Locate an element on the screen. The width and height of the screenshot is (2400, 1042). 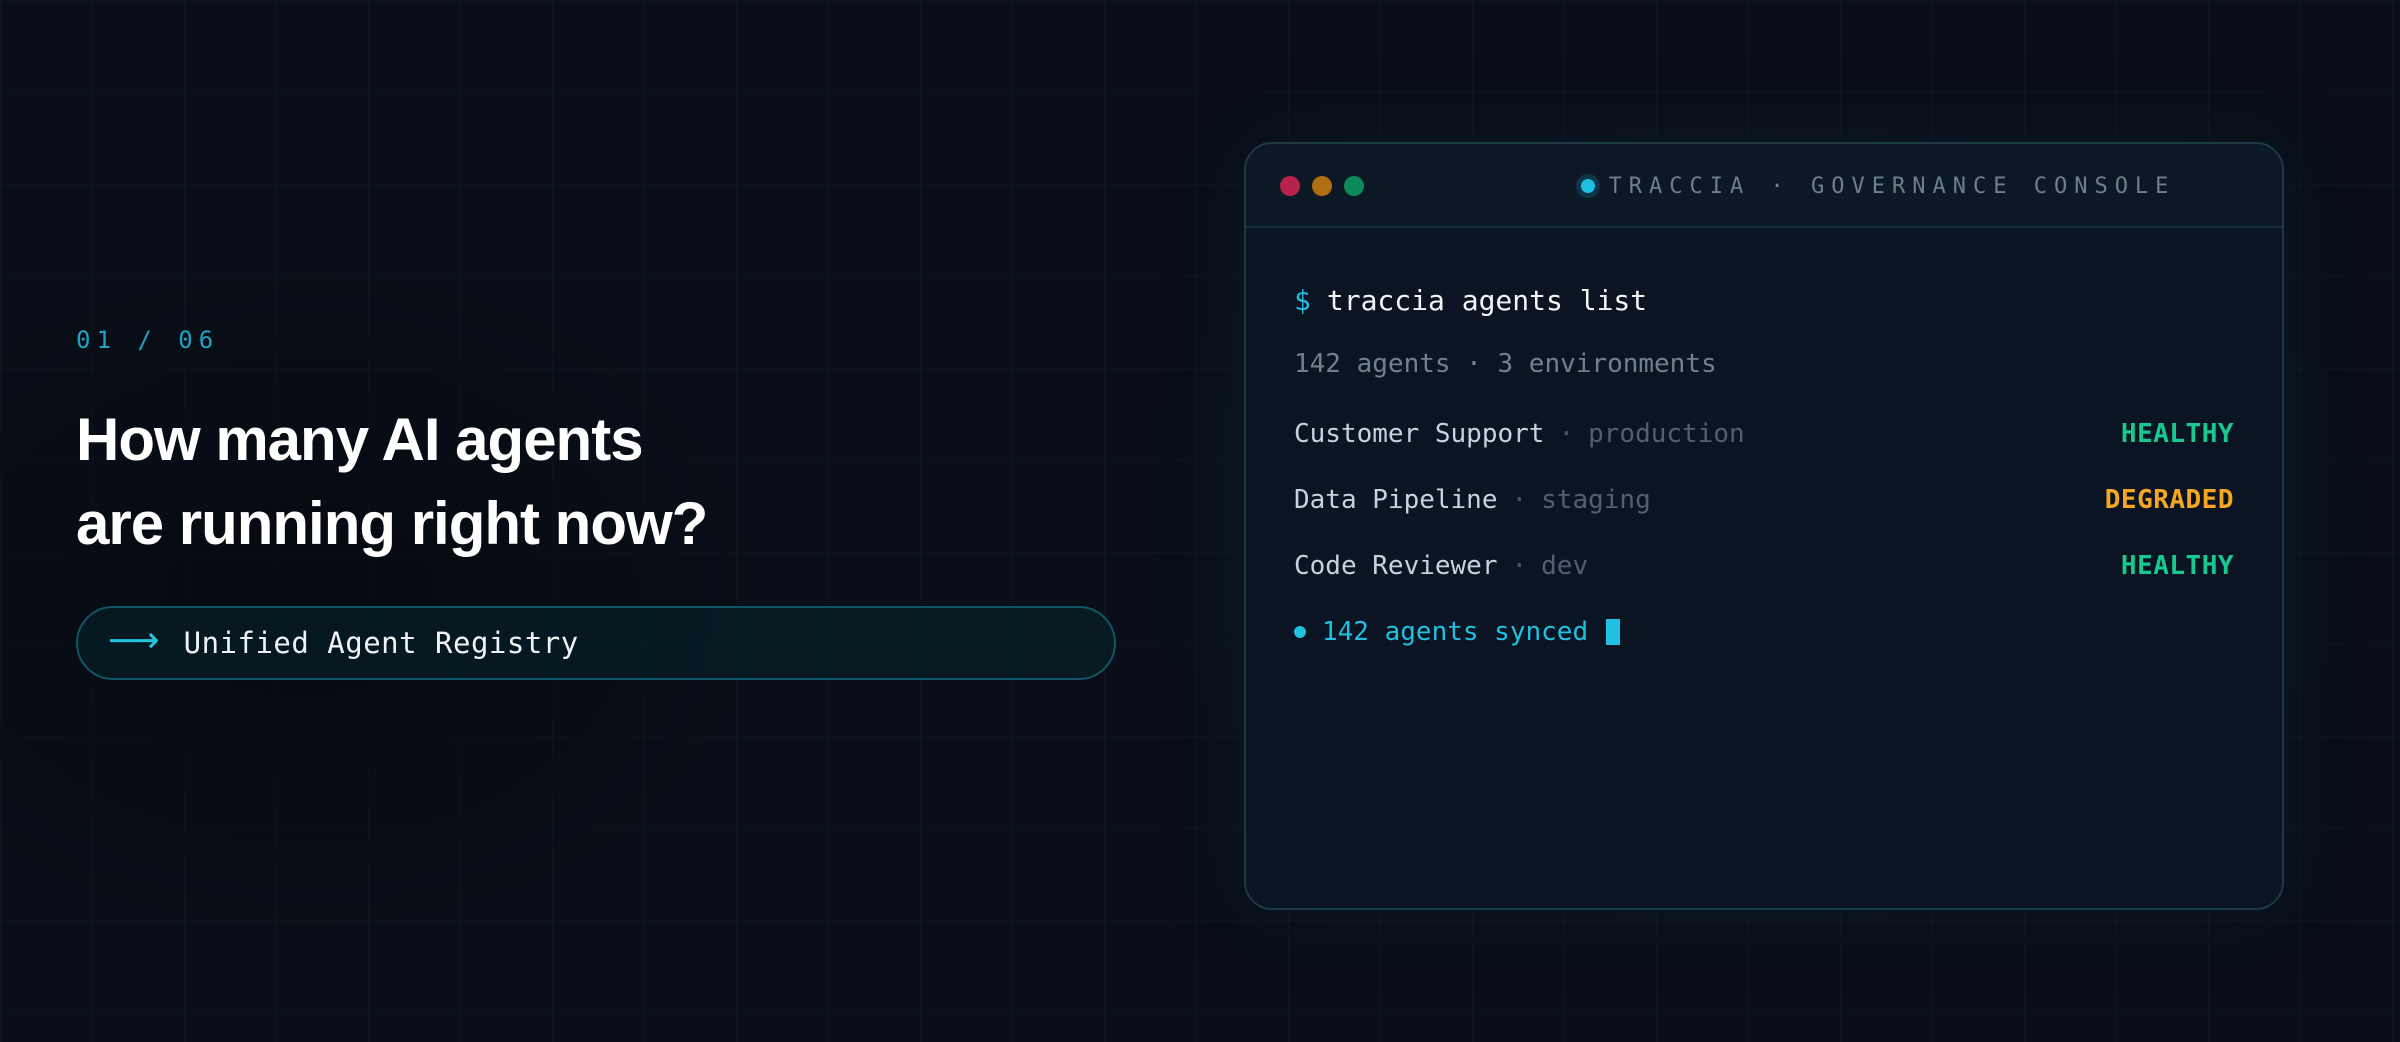
agent-row: Data Pipeline · staging DEGRADED is located at coordinates (1764, 500).